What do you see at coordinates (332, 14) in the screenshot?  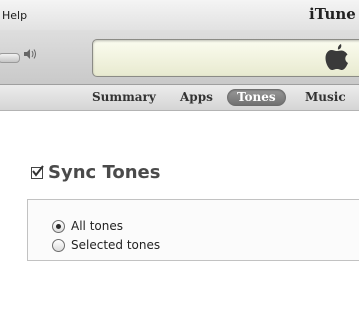 I see `window-title: iTune` at bounding box center [332, 14].